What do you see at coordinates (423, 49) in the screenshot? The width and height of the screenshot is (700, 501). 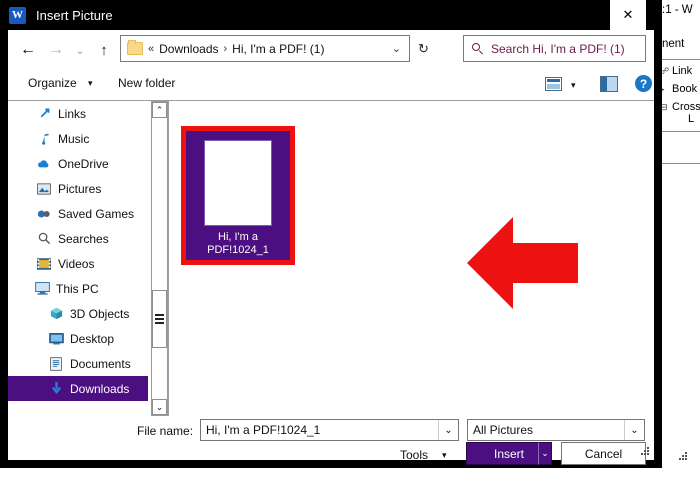 I see `refresh-icon: ↻` at bounding box center [423, 49].